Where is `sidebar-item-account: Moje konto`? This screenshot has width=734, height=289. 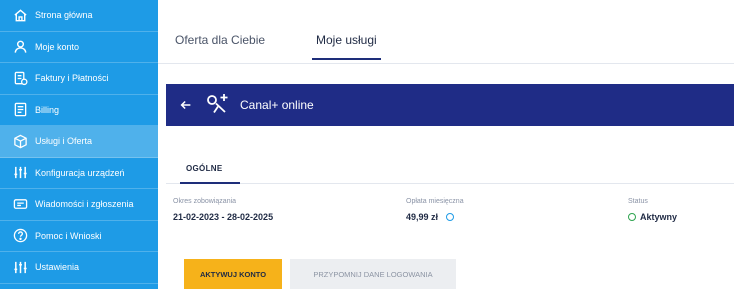 sidebar-item-account: Moje konto is located at coordinates (79, 47).